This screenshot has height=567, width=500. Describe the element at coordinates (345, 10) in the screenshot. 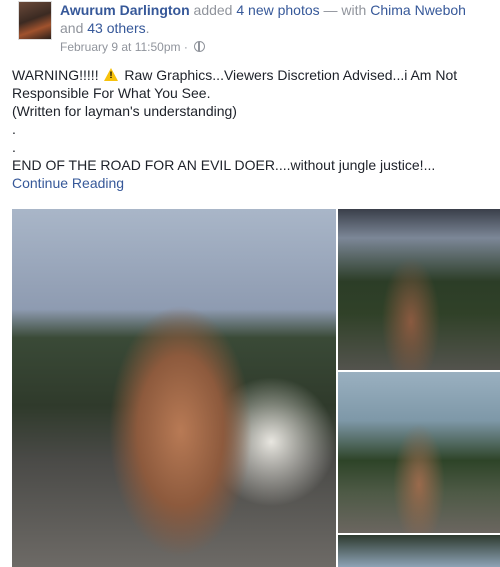

I see `with-text: — with` at that location.